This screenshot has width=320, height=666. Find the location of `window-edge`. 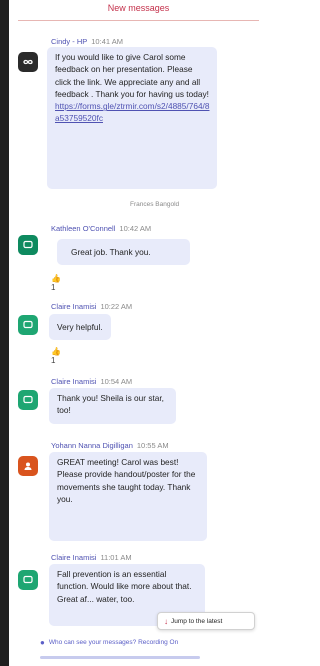

window-edge is located at coordinates (4, 333).